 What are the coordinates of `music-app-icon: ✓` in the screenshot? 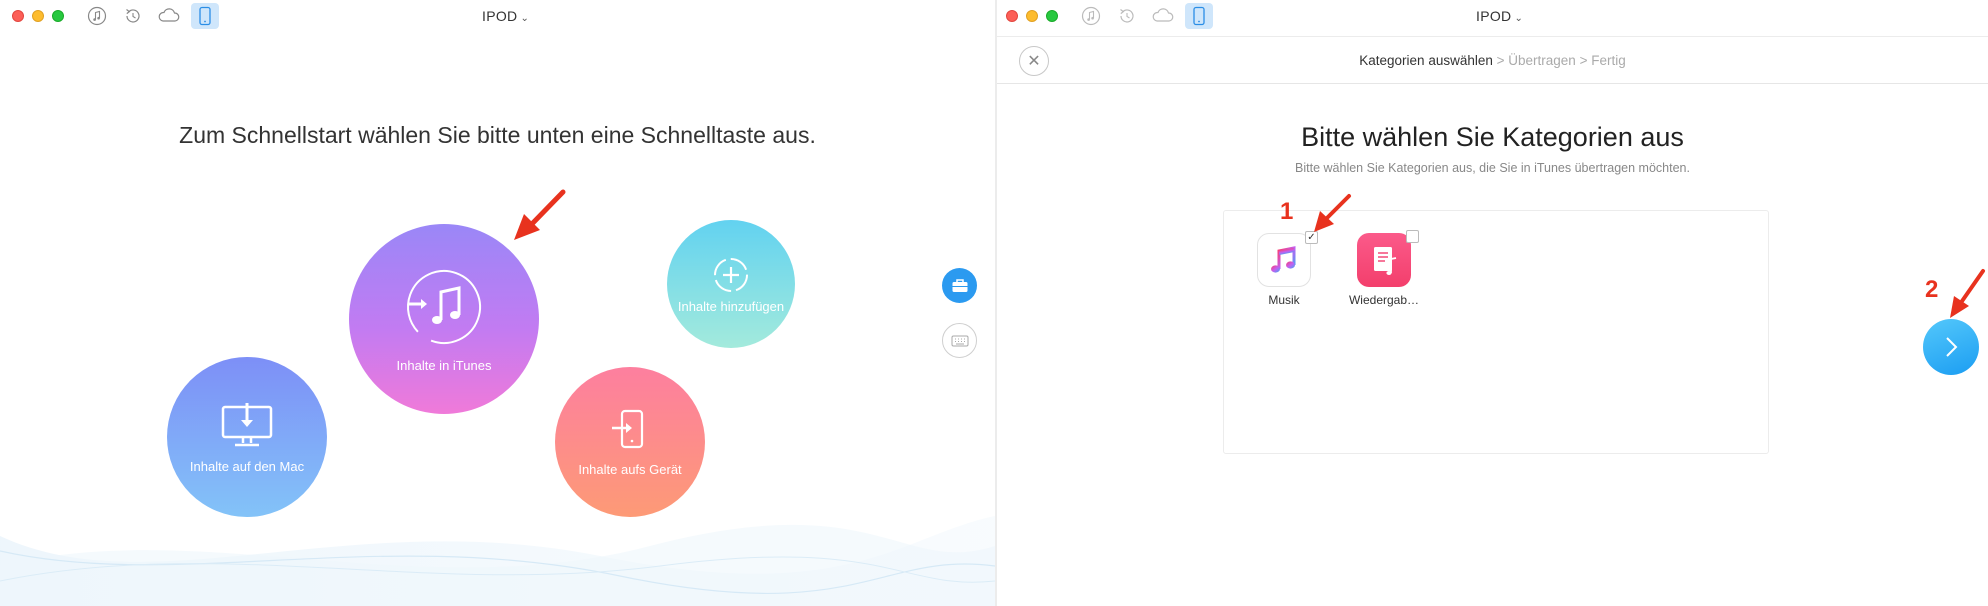 It's located at (1287, 259).